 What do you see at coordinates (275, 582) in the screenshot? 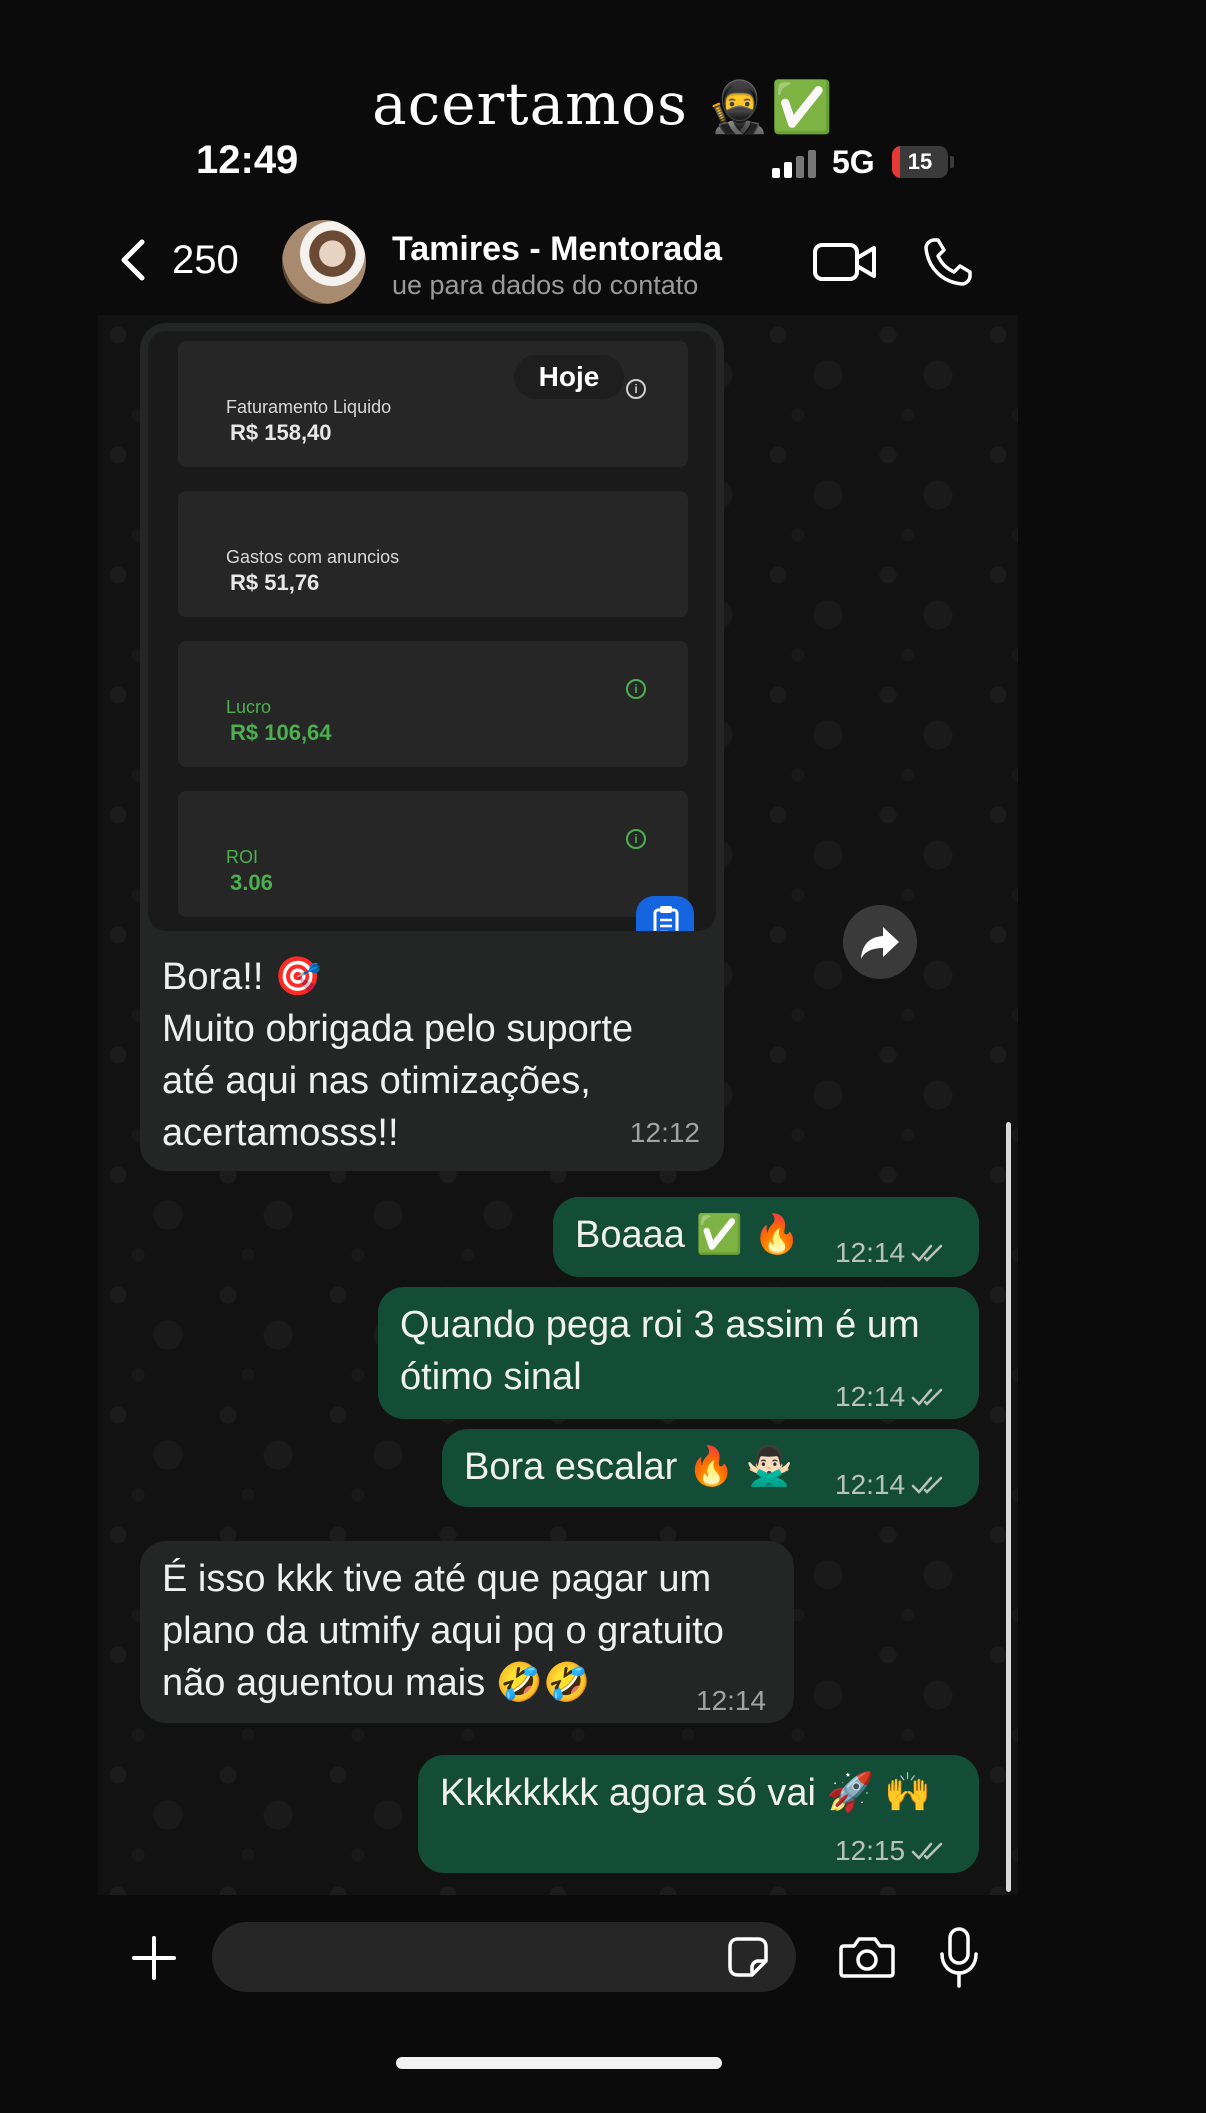
I see `metric-value: R$ 51,76` at bounding box center [275, 582].